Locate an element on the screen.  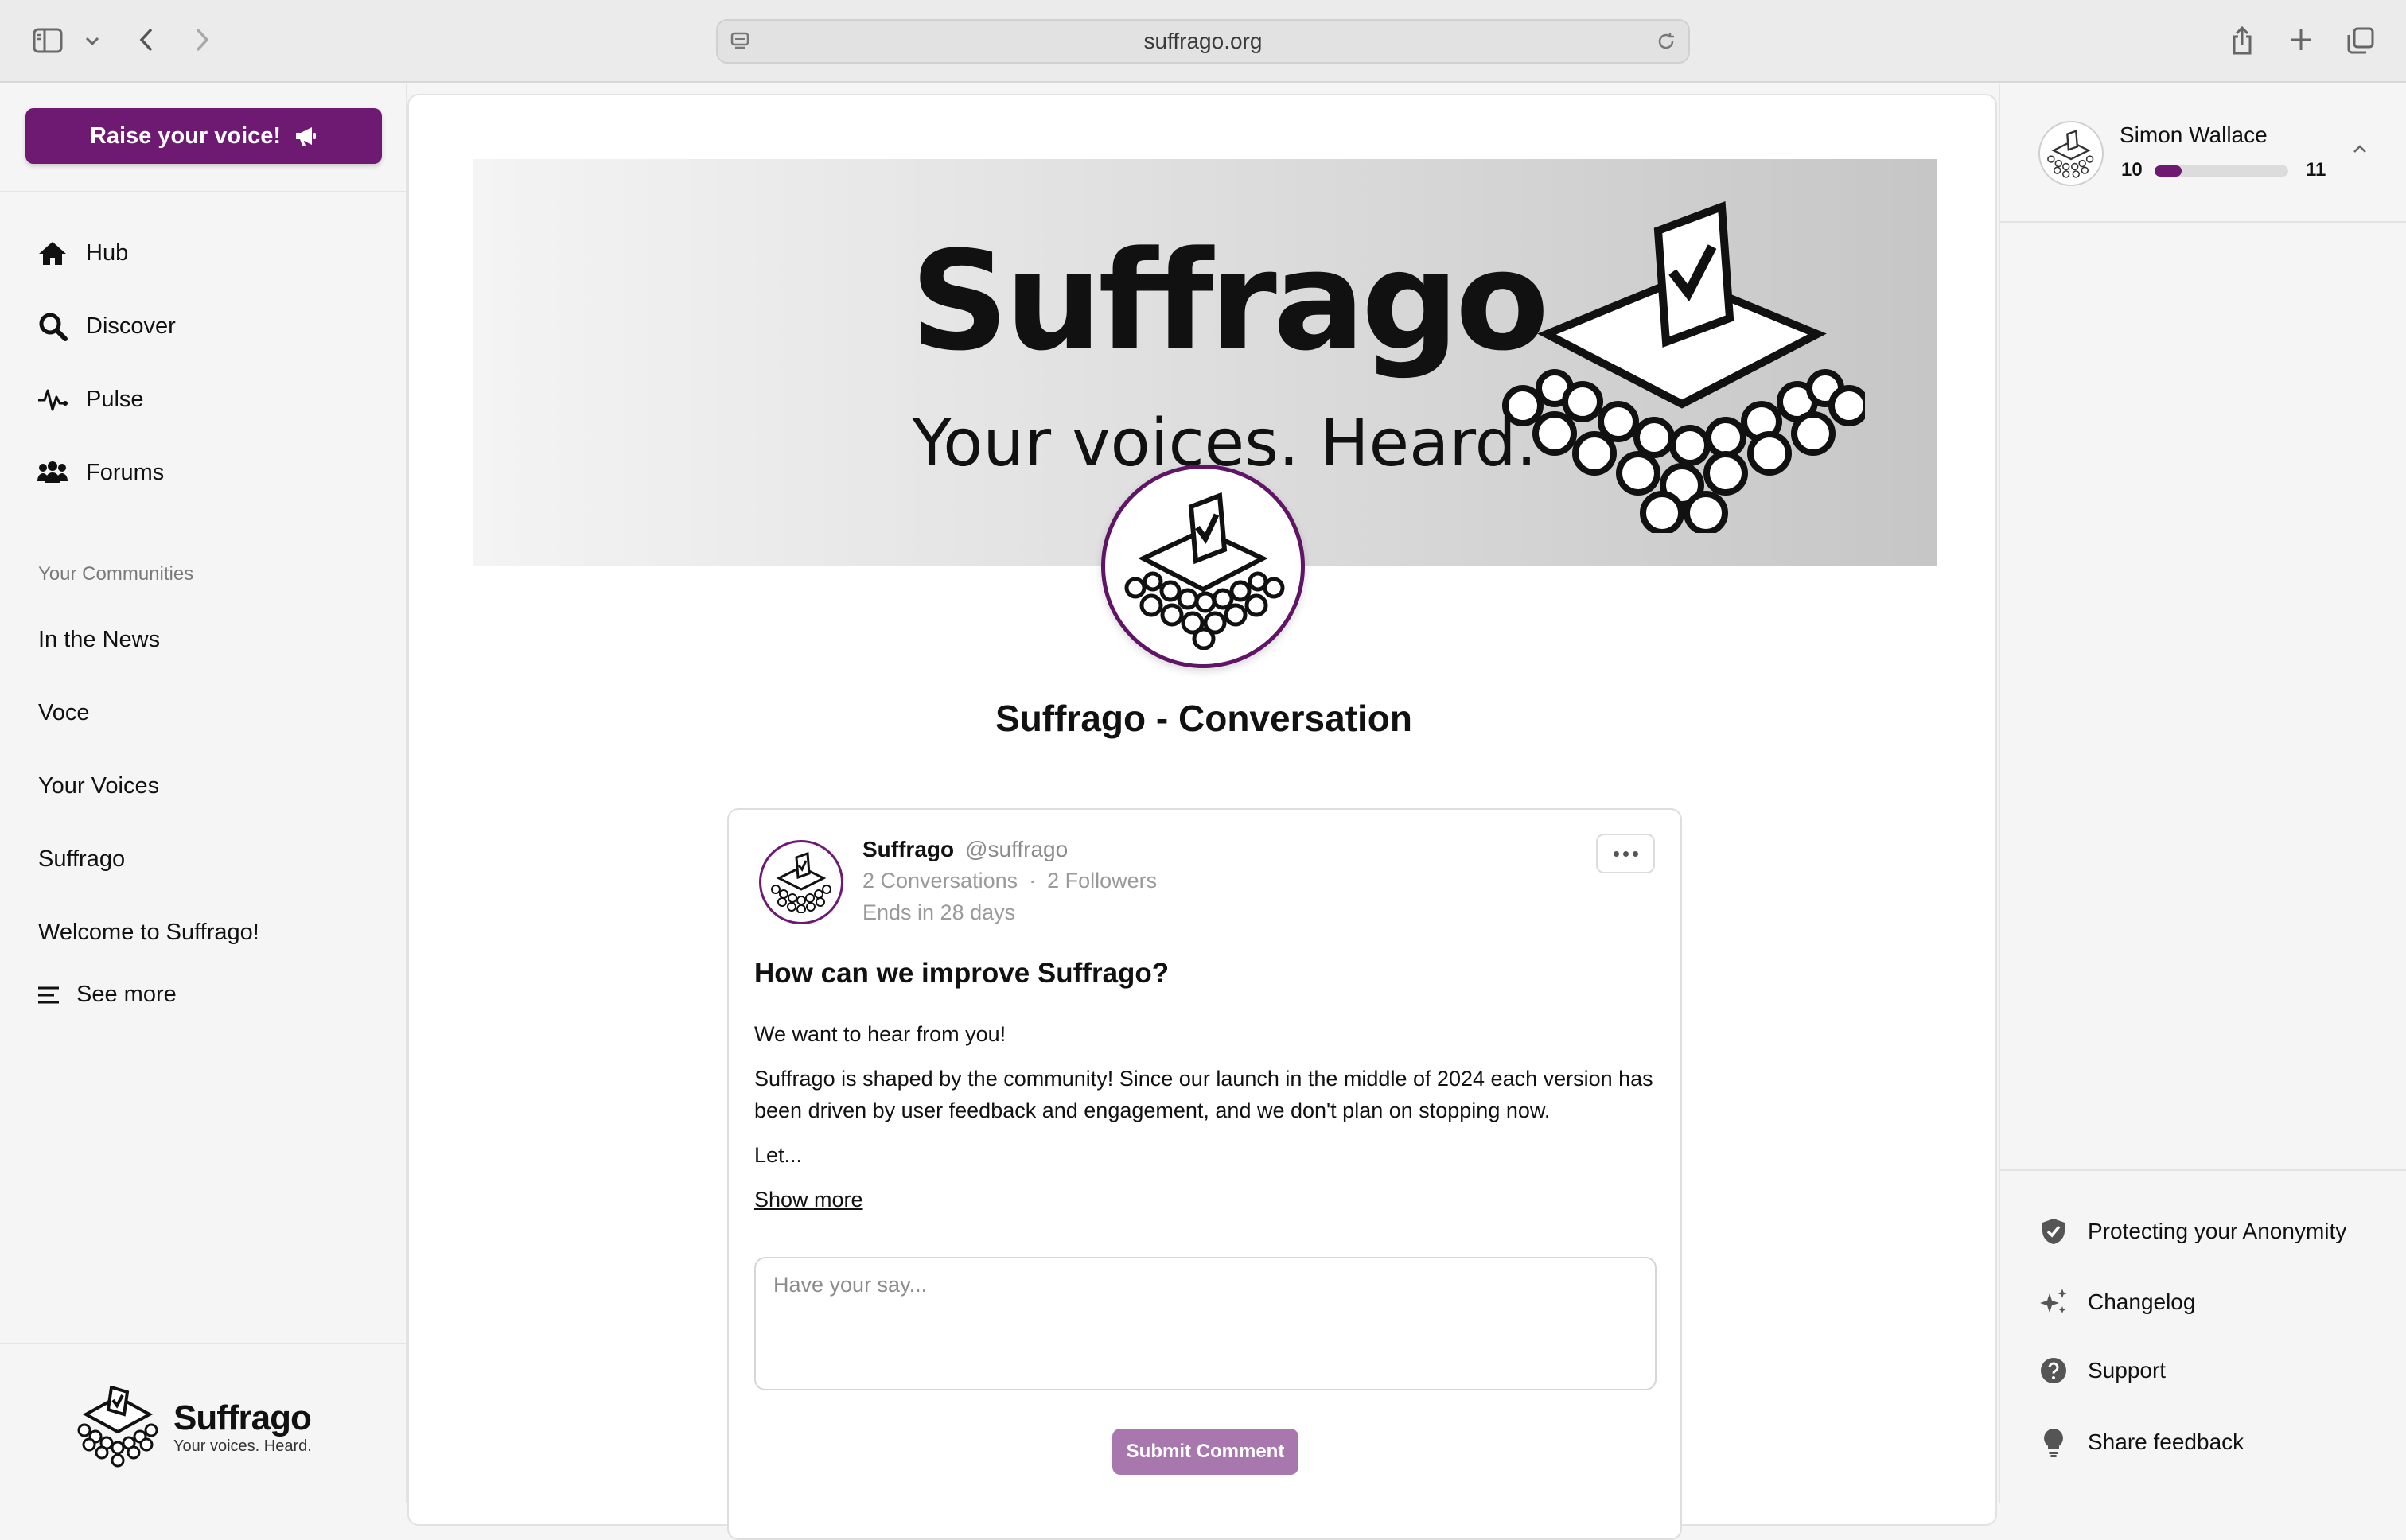
reload-icon is located at coordinates (1666, 41).